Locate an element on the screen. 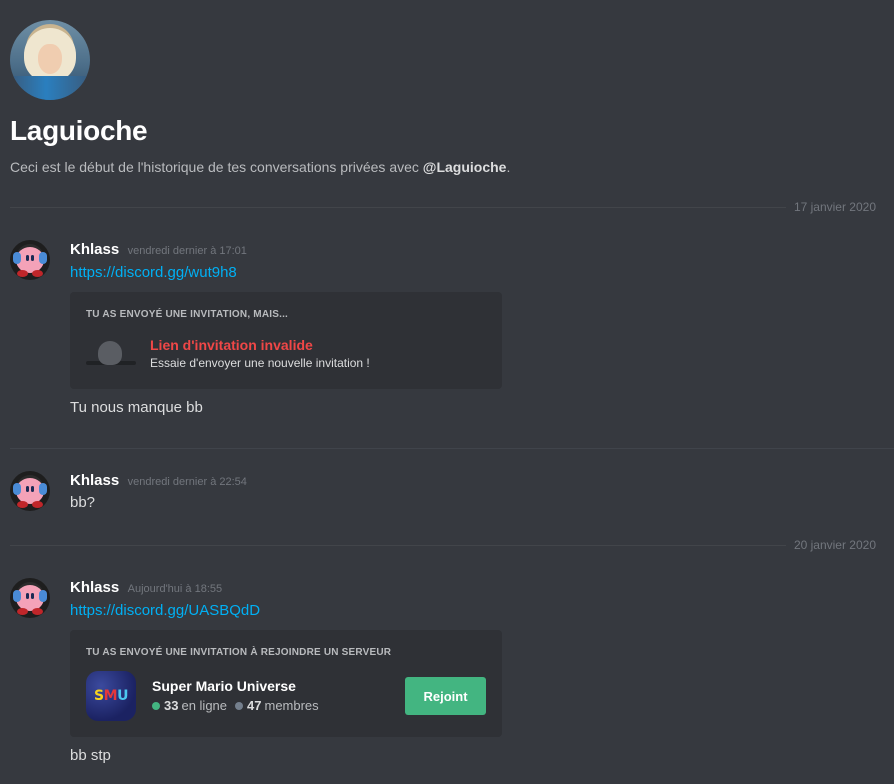 The image size is (894, 784). server-icon: SMU is located at coordinates (111, 696).